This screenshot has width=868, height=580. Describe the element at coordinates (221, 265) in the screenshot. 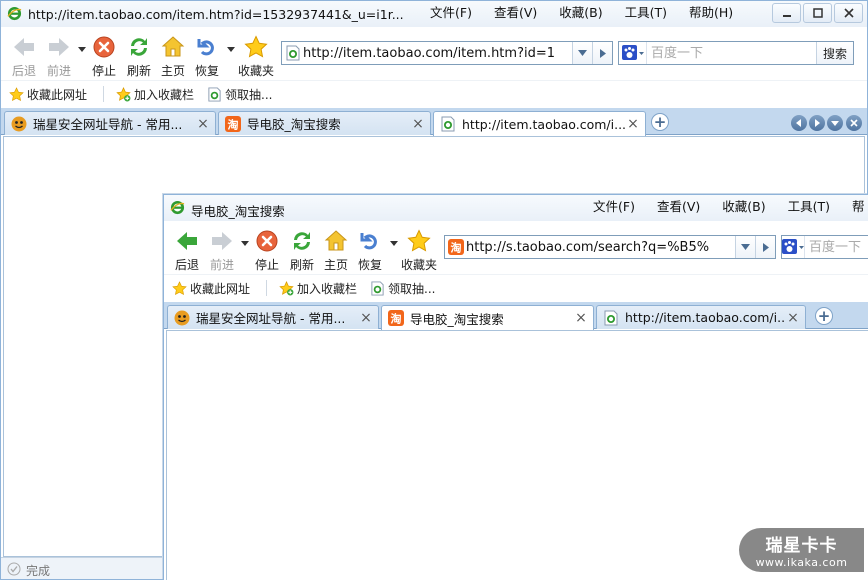

I see `forward-label: 前进` at that location.